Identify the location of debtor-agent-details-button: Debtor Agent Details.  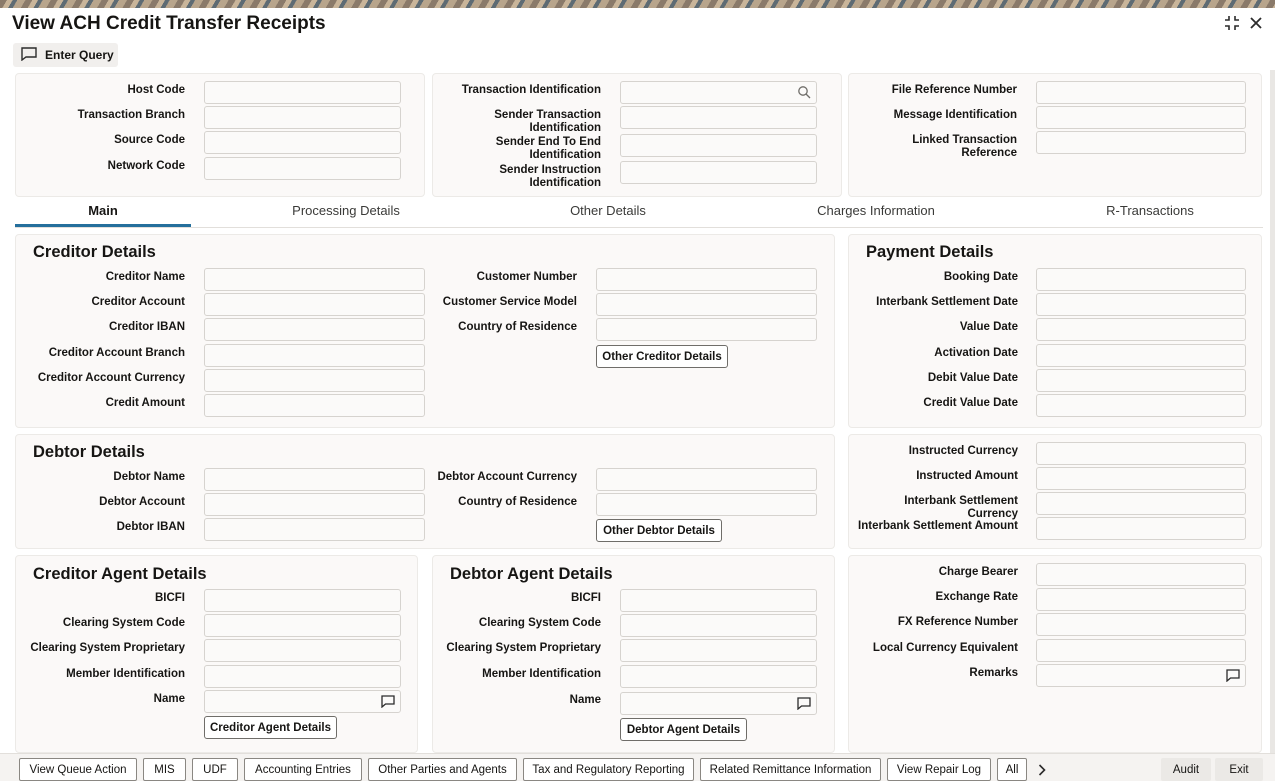
(683, 729).